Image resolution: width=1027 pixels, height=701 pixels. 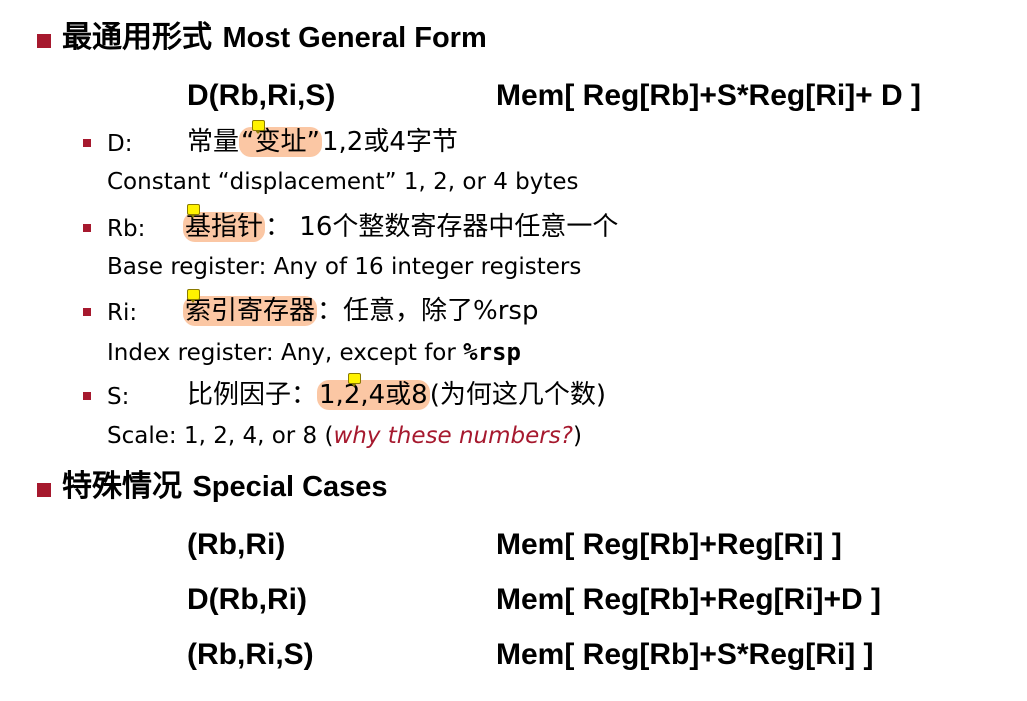 What do you see at coordinates (280, 142) in the screenshot?
I see `highlight-displacement: “变址”` at bounding box center [280, 142].